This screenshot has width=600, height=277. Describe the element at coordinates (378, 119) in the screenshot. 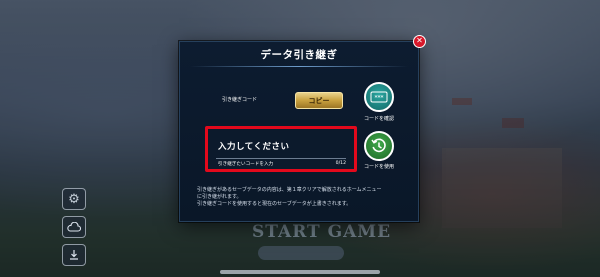

I see `confirm-code-label: コードを確認` at that location.